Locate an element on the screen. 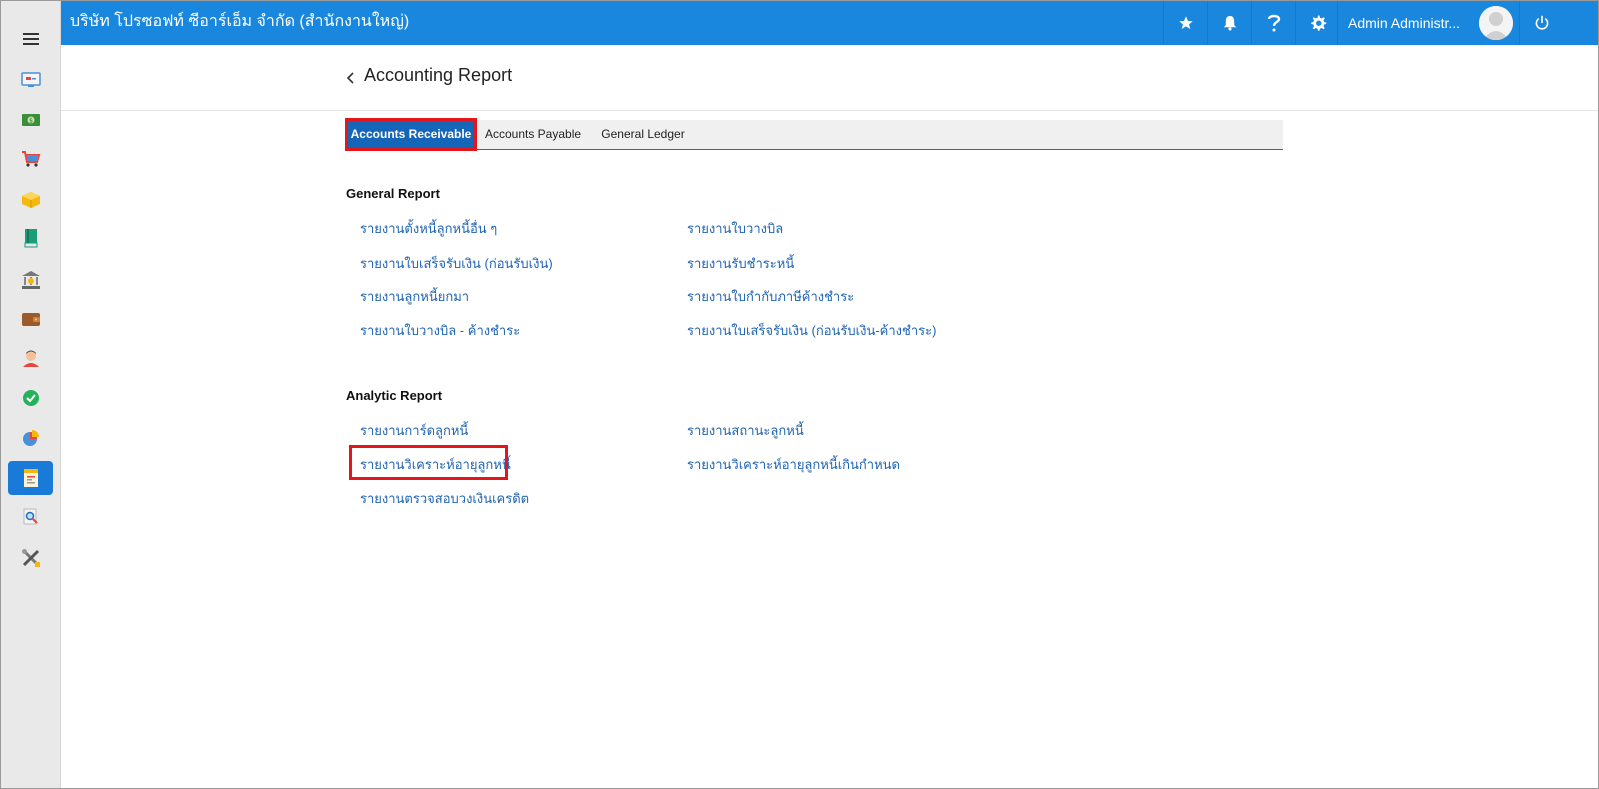 The image size is (1599, 789). sidebar-item-inventory is located at coordinates (30, 200).